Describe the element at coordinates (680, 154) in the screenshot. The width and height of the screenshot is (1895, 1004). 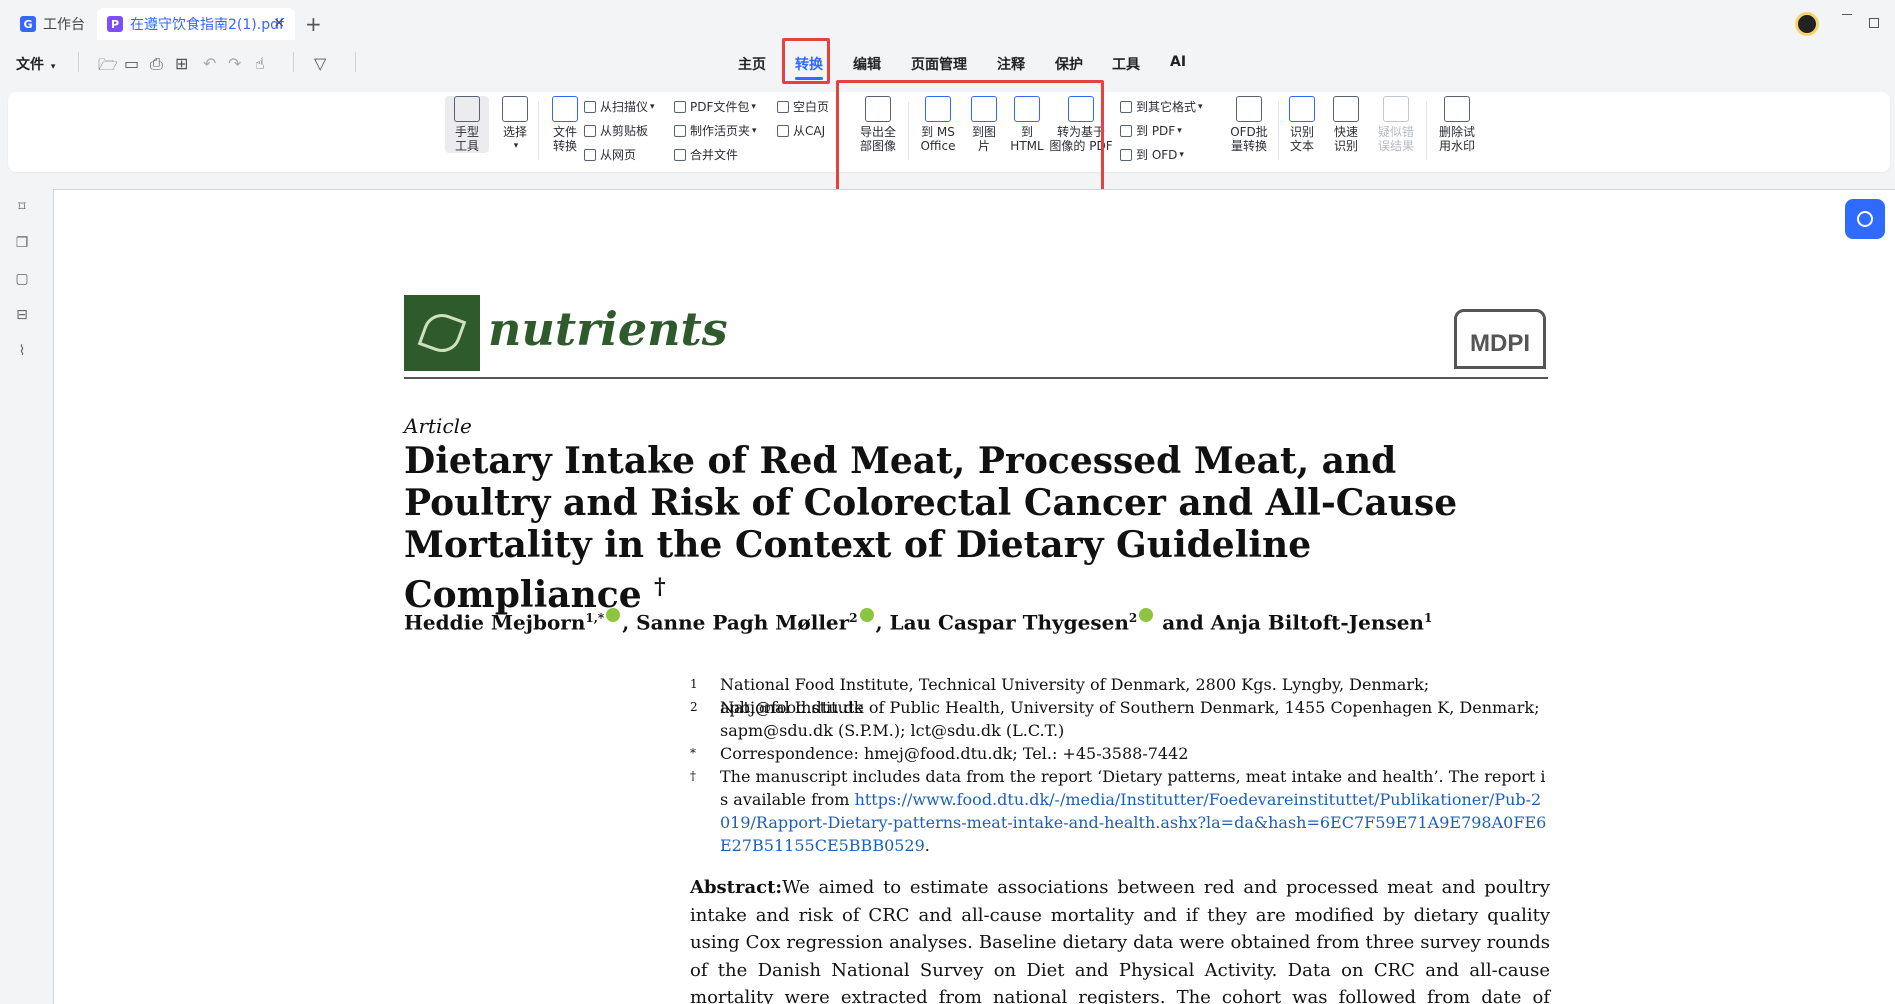
I see `merge-icon` at that location.